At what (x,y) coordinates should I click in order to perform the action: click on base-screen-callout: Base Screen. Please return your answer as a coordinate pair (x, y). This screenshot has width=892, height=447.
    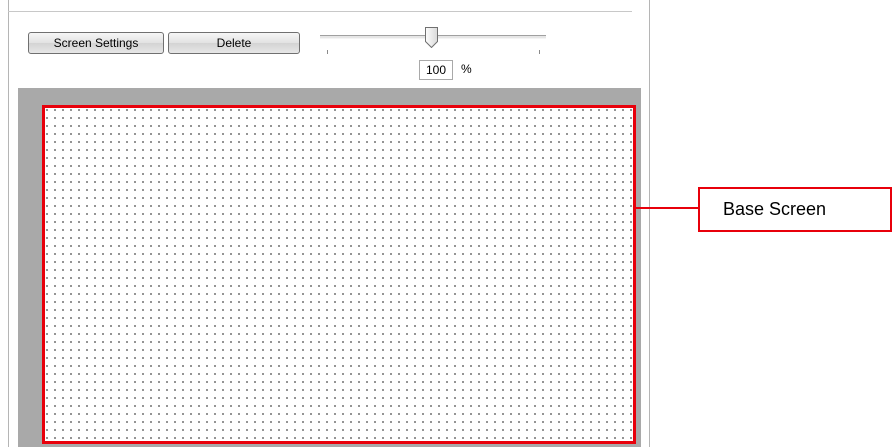
    Looking at the image, I should click on (795, 209).